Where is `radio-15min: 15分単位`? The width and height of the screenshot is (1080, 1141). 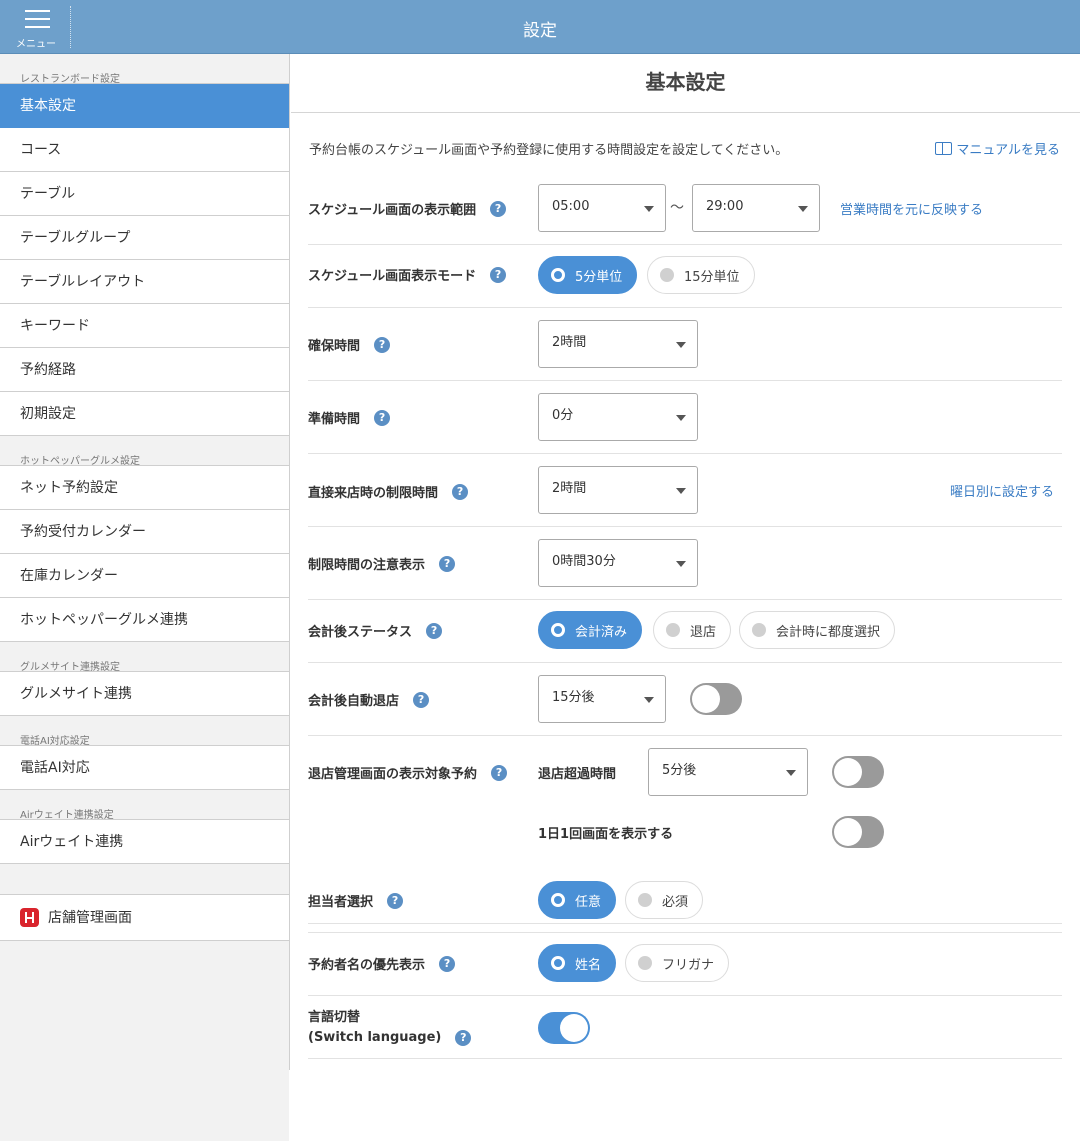 radio-15min: 15分単位 is located at coordinates (701, 275).